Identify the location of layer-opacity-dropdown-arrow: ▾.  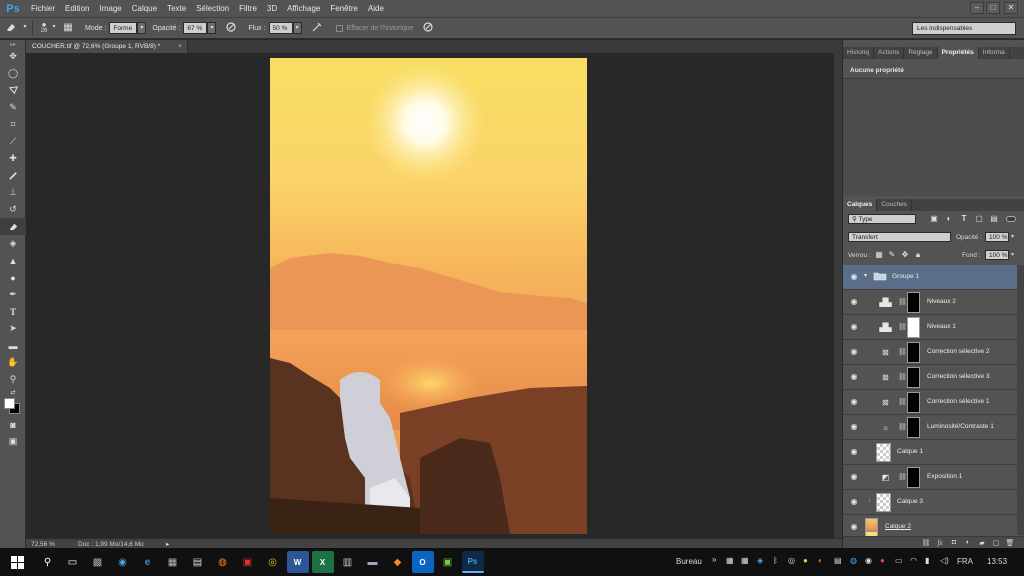
(1012, 236).